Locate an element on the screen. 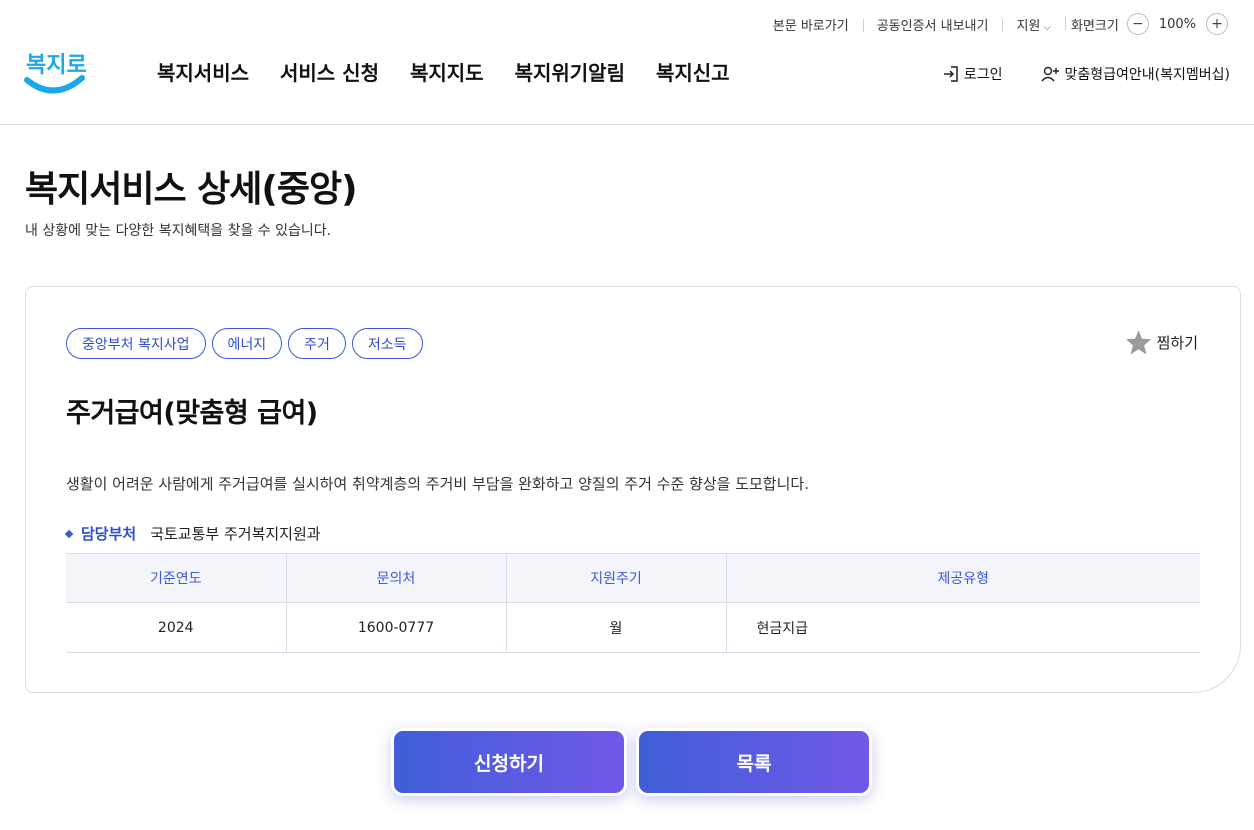  header-base-year: 기준연도 is located at coordinates (176, 578).